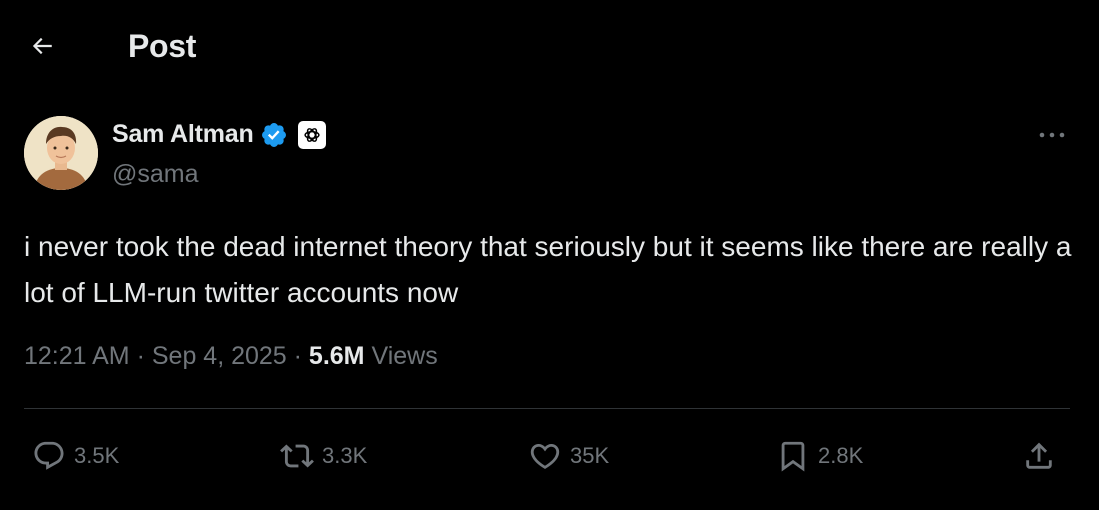 The width and height of the screenshot is (1099, 510). What do you see at coordinates (183, 134) in the screenshot?
I see `author-name: Sam Altman` at bounding box center [183, 134].